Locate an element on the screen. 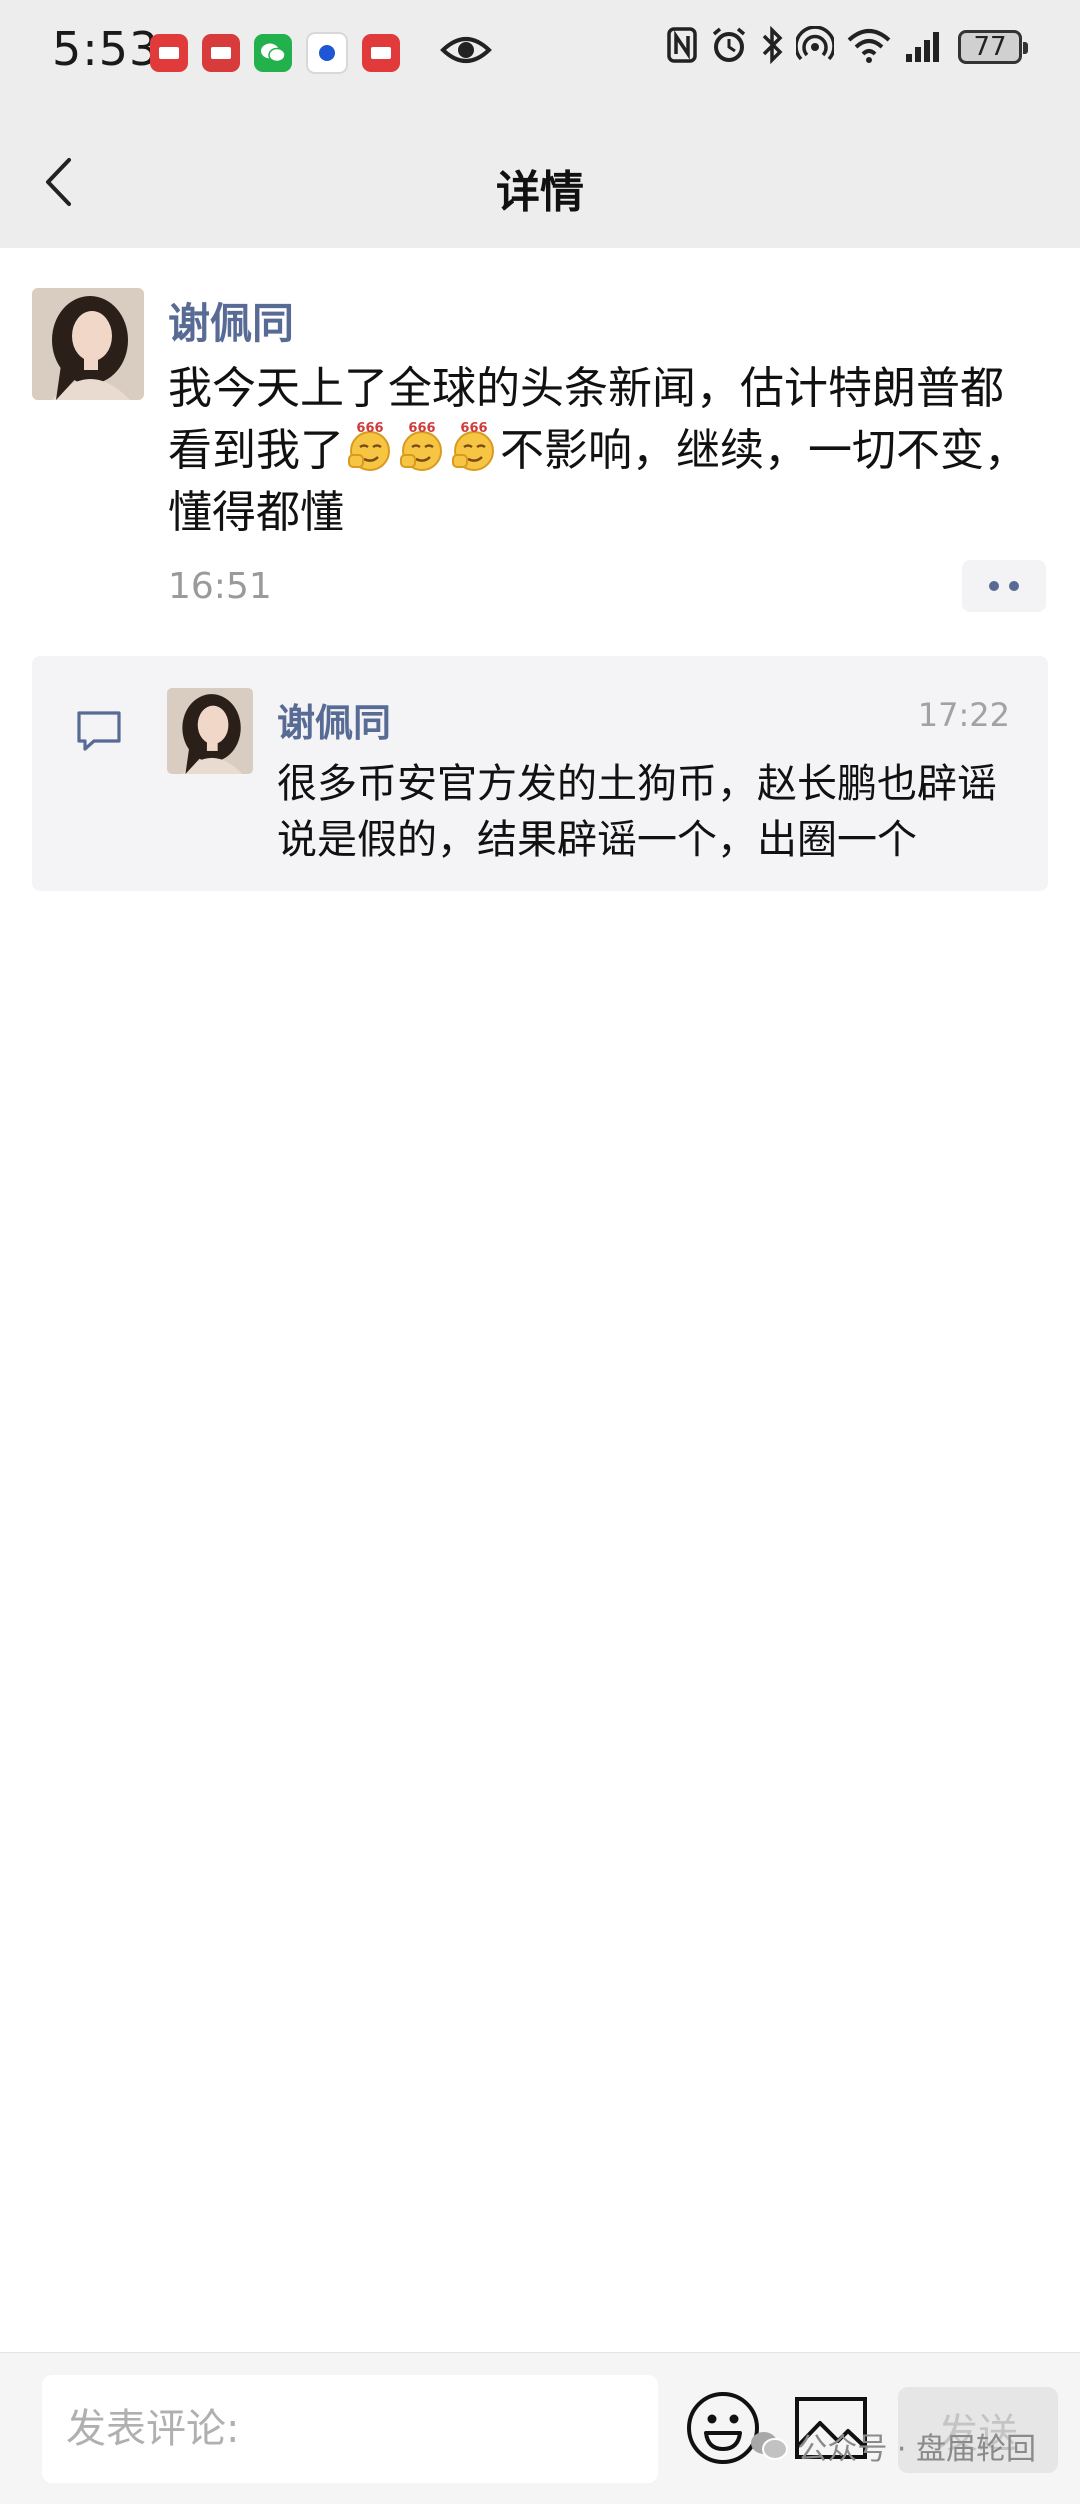 The width and height of the screenshot is (1080, 2504). hotspot-icon is located at coordinates (815, 46).